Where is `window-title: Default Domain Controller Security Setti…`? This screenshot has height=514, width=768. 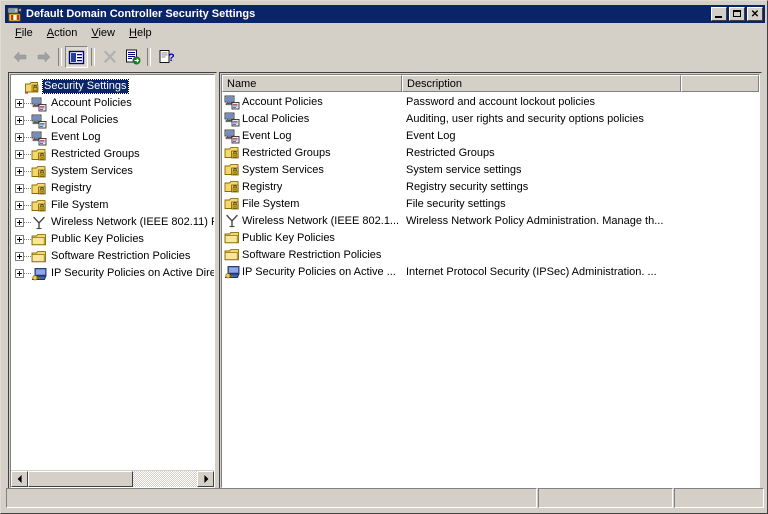 window-title: Default Domain Controller Security Setti… is located at coordinates (141, 14).